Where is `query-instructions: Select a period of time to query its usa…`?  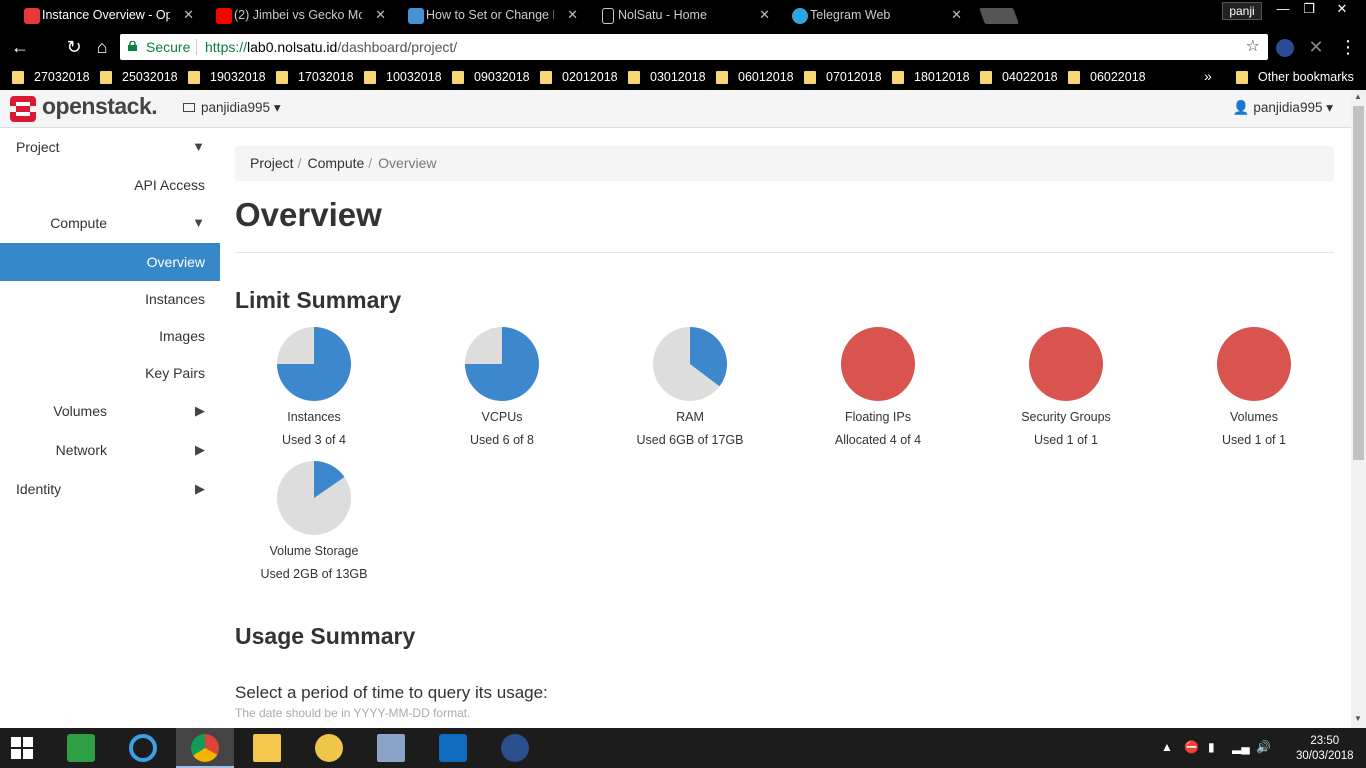
query-instructions: Select a period of time to query its usa… is located at coordinates (391, 692).